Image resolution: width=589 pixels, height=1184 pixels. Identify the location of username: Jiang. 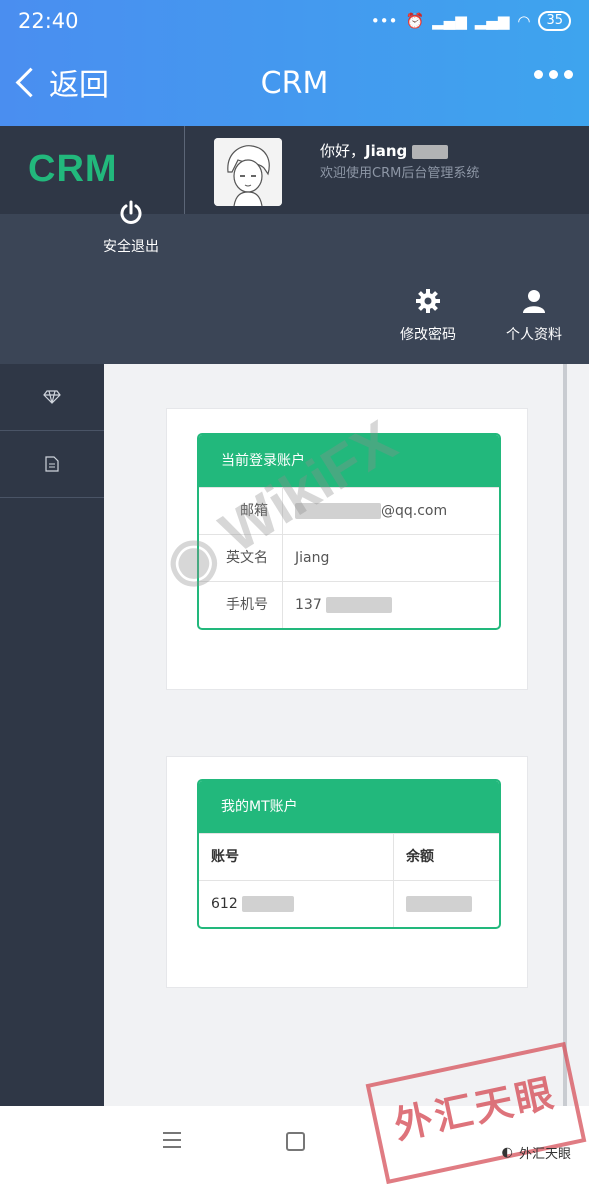
(386, 151).